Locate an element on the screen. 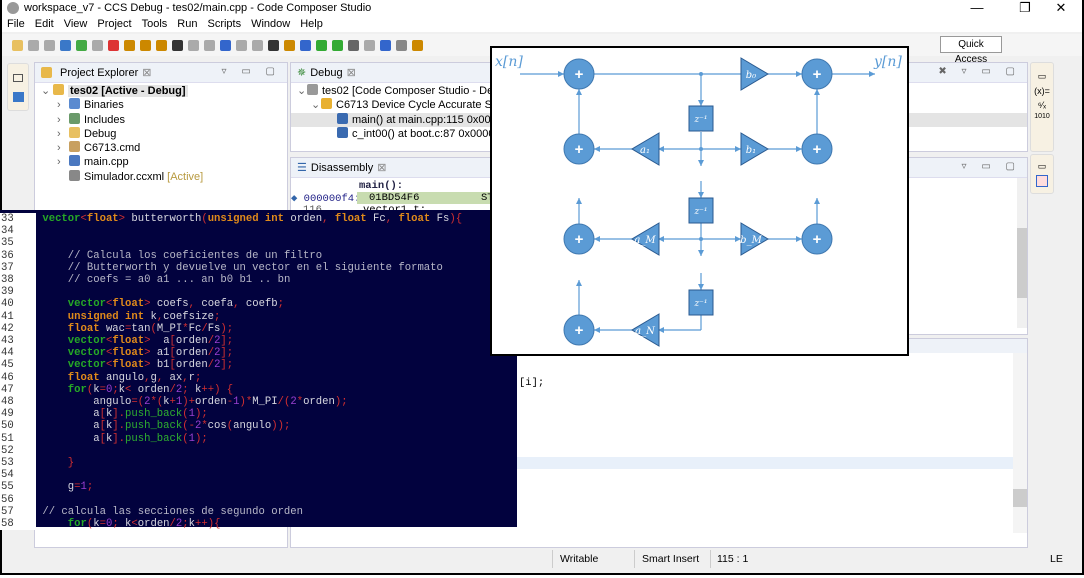  debug-tab: Debug is located at coordinates (326, 73).